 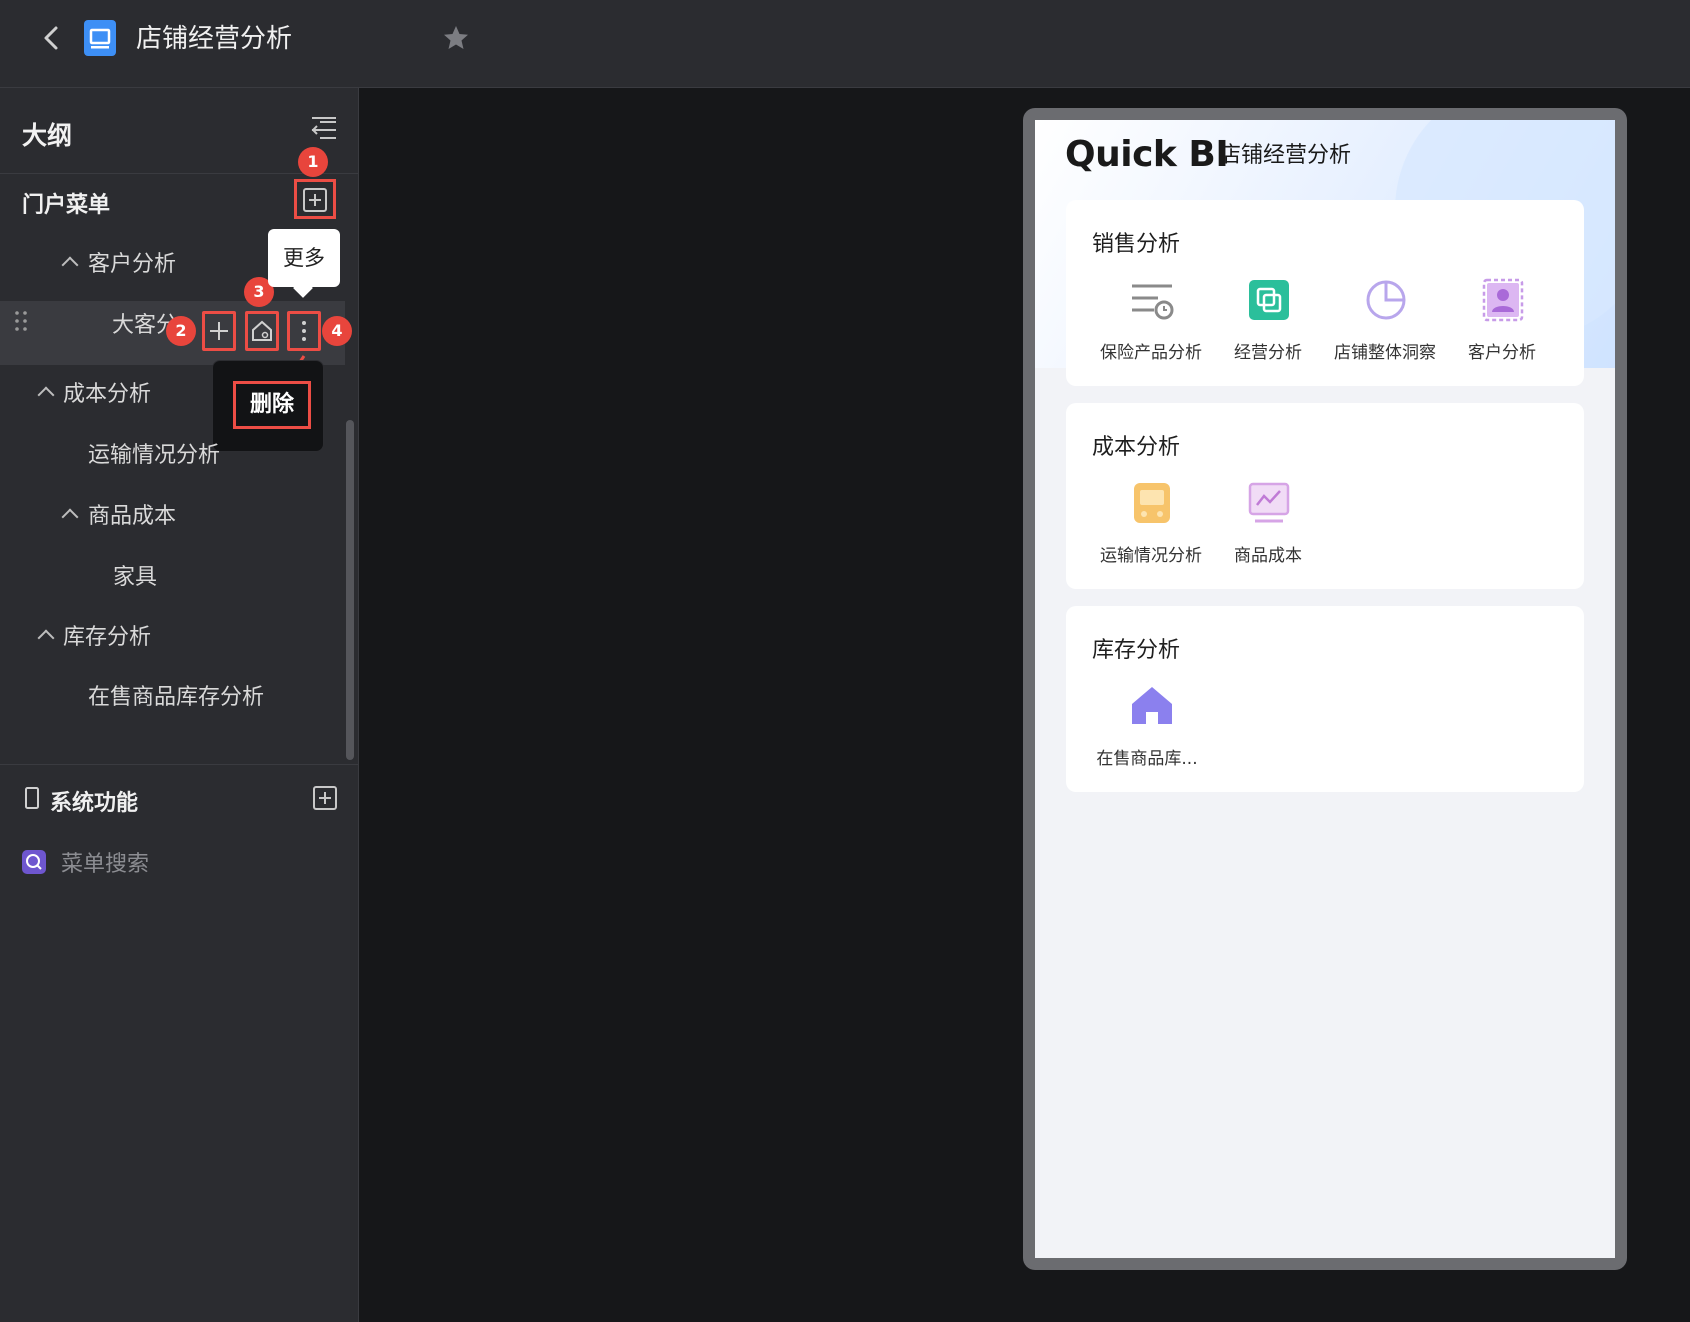 What do you see at coordinates (1325, 496) in the screenshot?
I see `section-card-cost: 成本分析 运输情况分析 商品成本` at bounding box center [1325, 496].